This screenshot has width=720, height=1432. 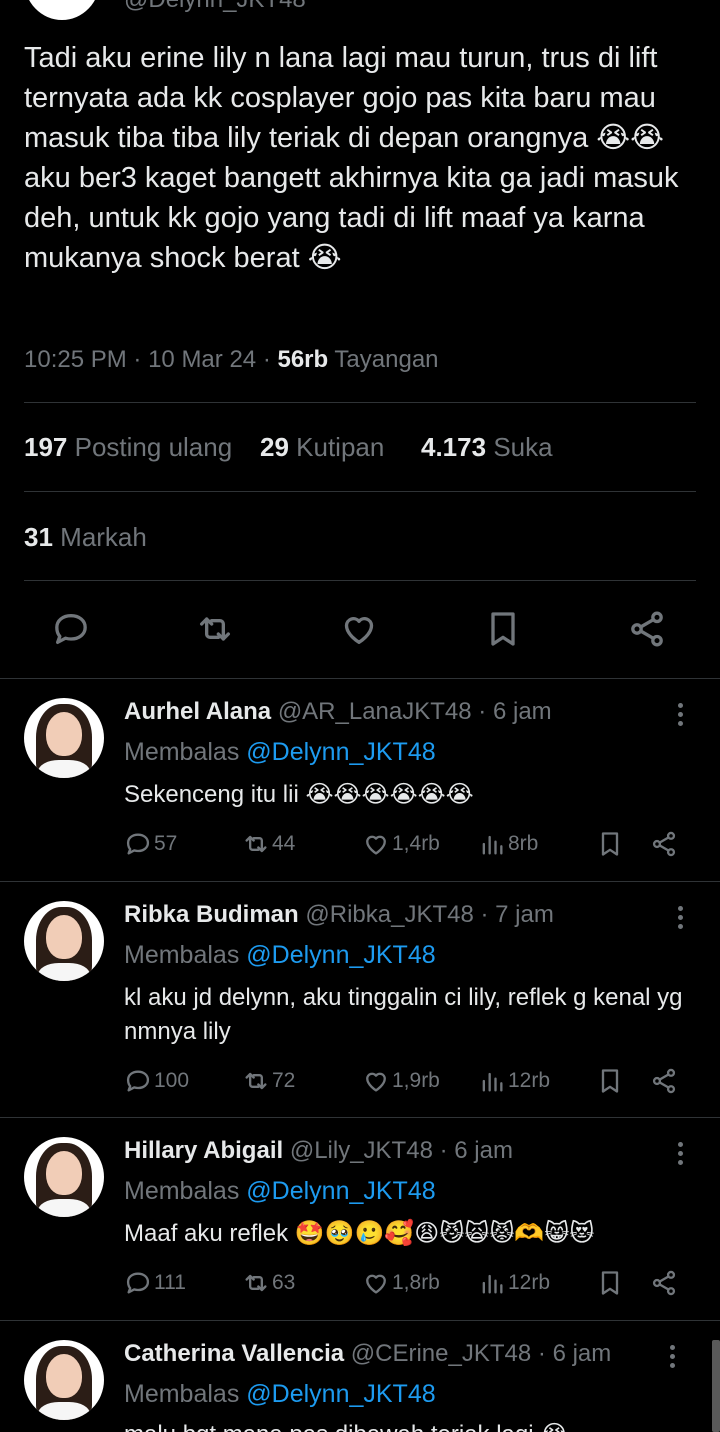 I want to click on tweet-time: 10:25 PM, so click(x=75, y=359).